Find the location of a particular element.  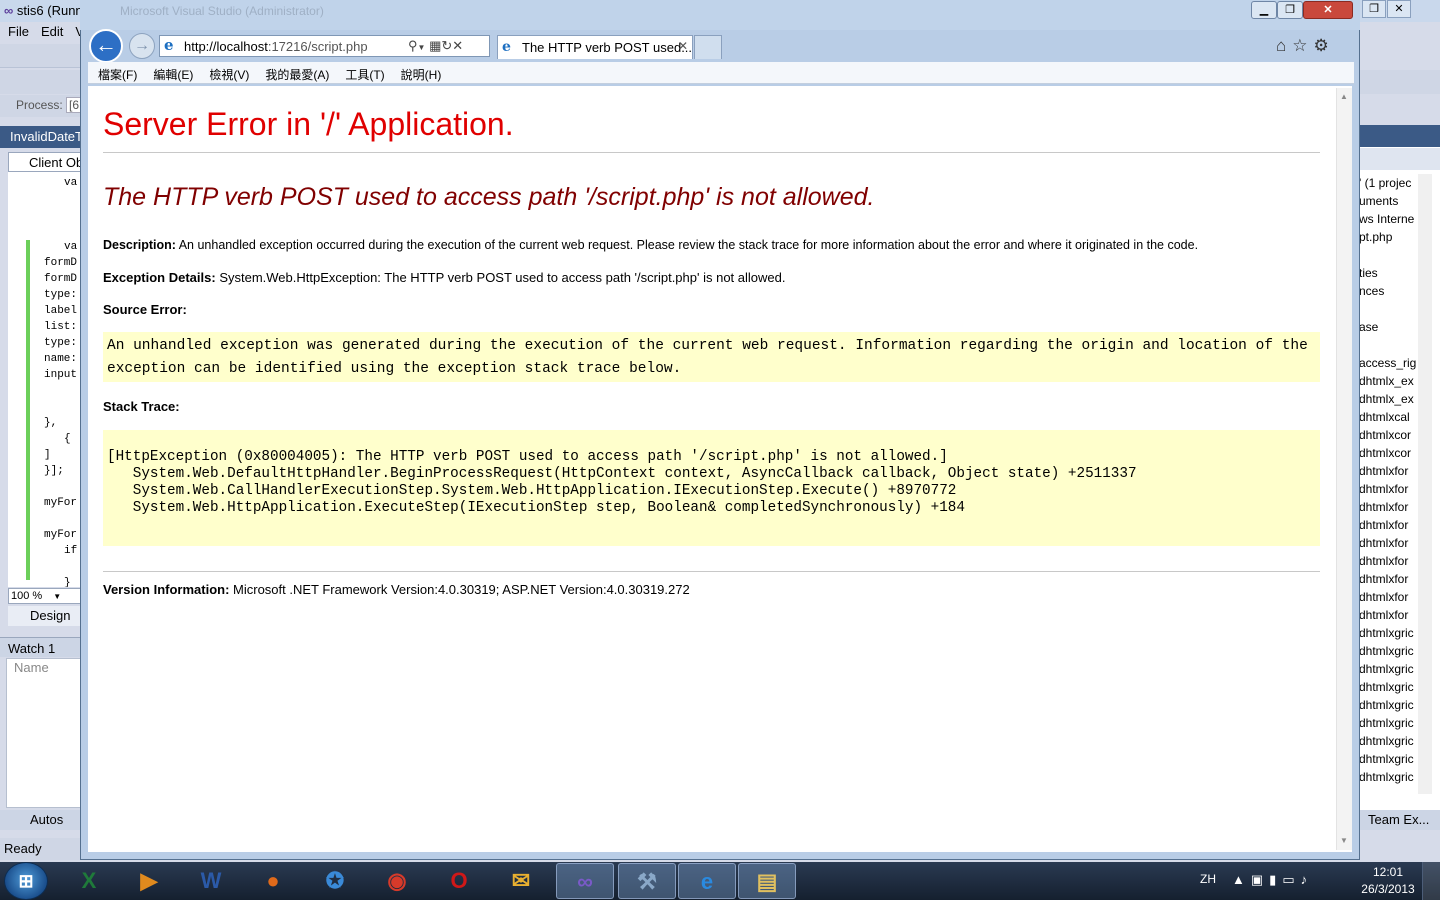

volume-icon: ♪ is located at coordinates (1304, 879).